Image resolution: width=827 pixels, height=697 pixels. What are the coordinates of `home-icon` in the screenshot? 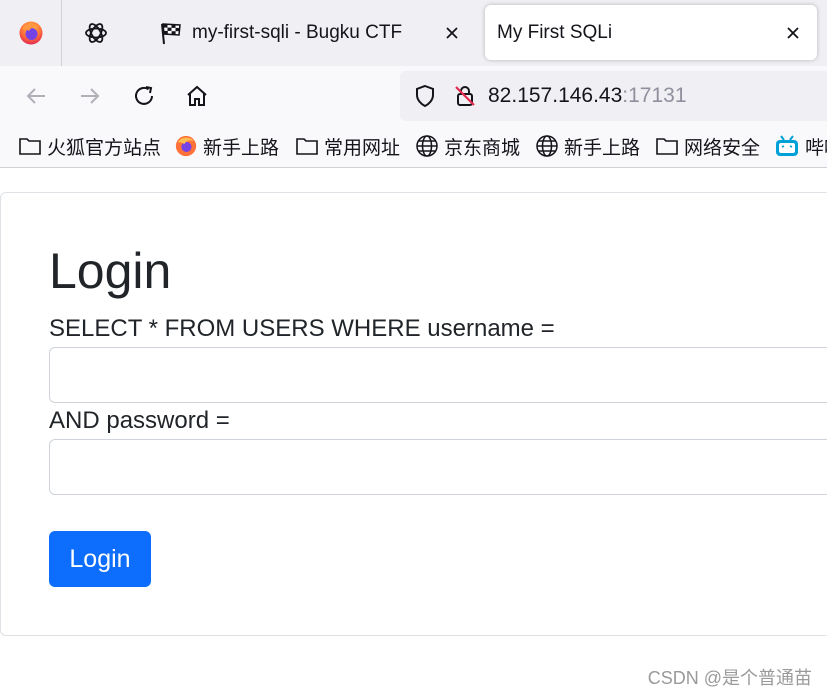 It's located at (197, 95).